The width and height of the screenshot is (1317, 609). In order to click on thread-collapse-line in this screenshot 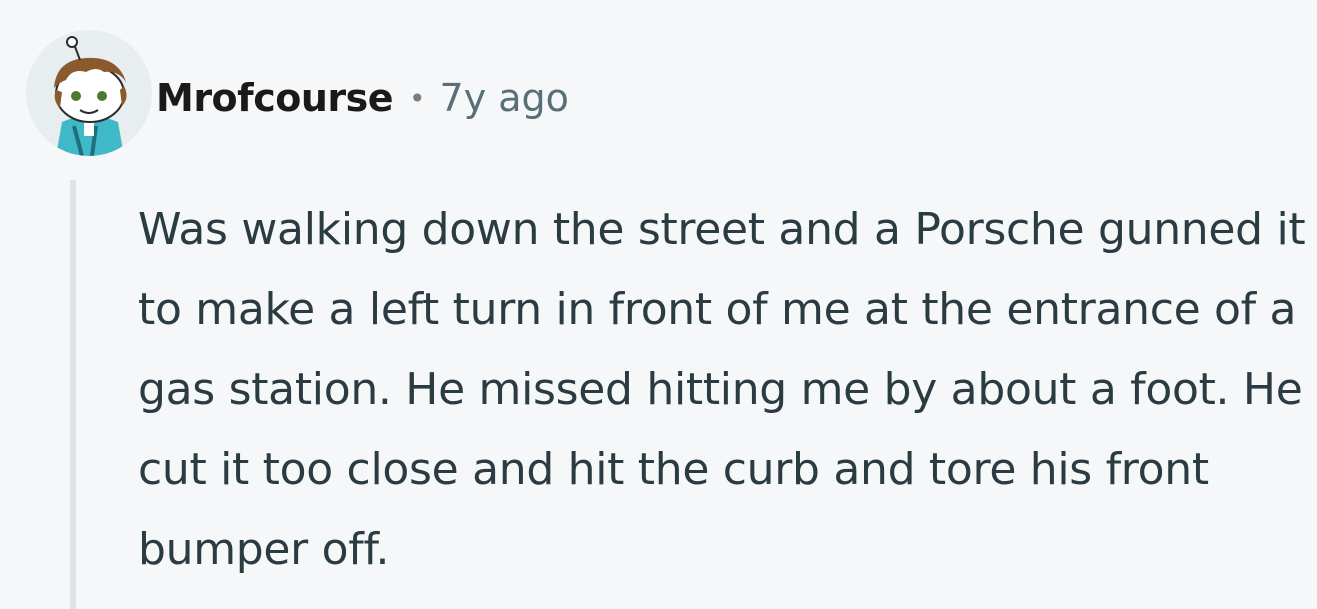, I will do `click(73, 394)`.